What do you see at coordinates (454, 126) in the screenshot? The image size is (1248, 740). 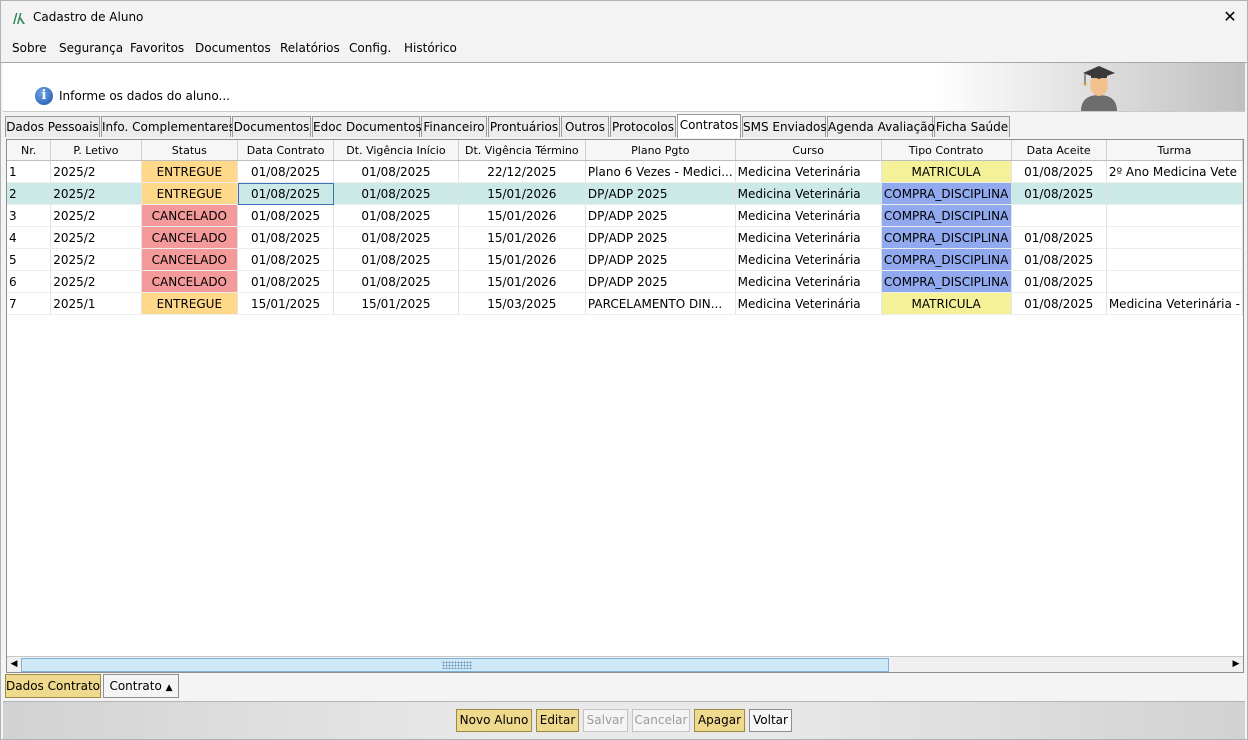 I see `tab-financeiro: Financeiro` at bounding box center [454, 126].